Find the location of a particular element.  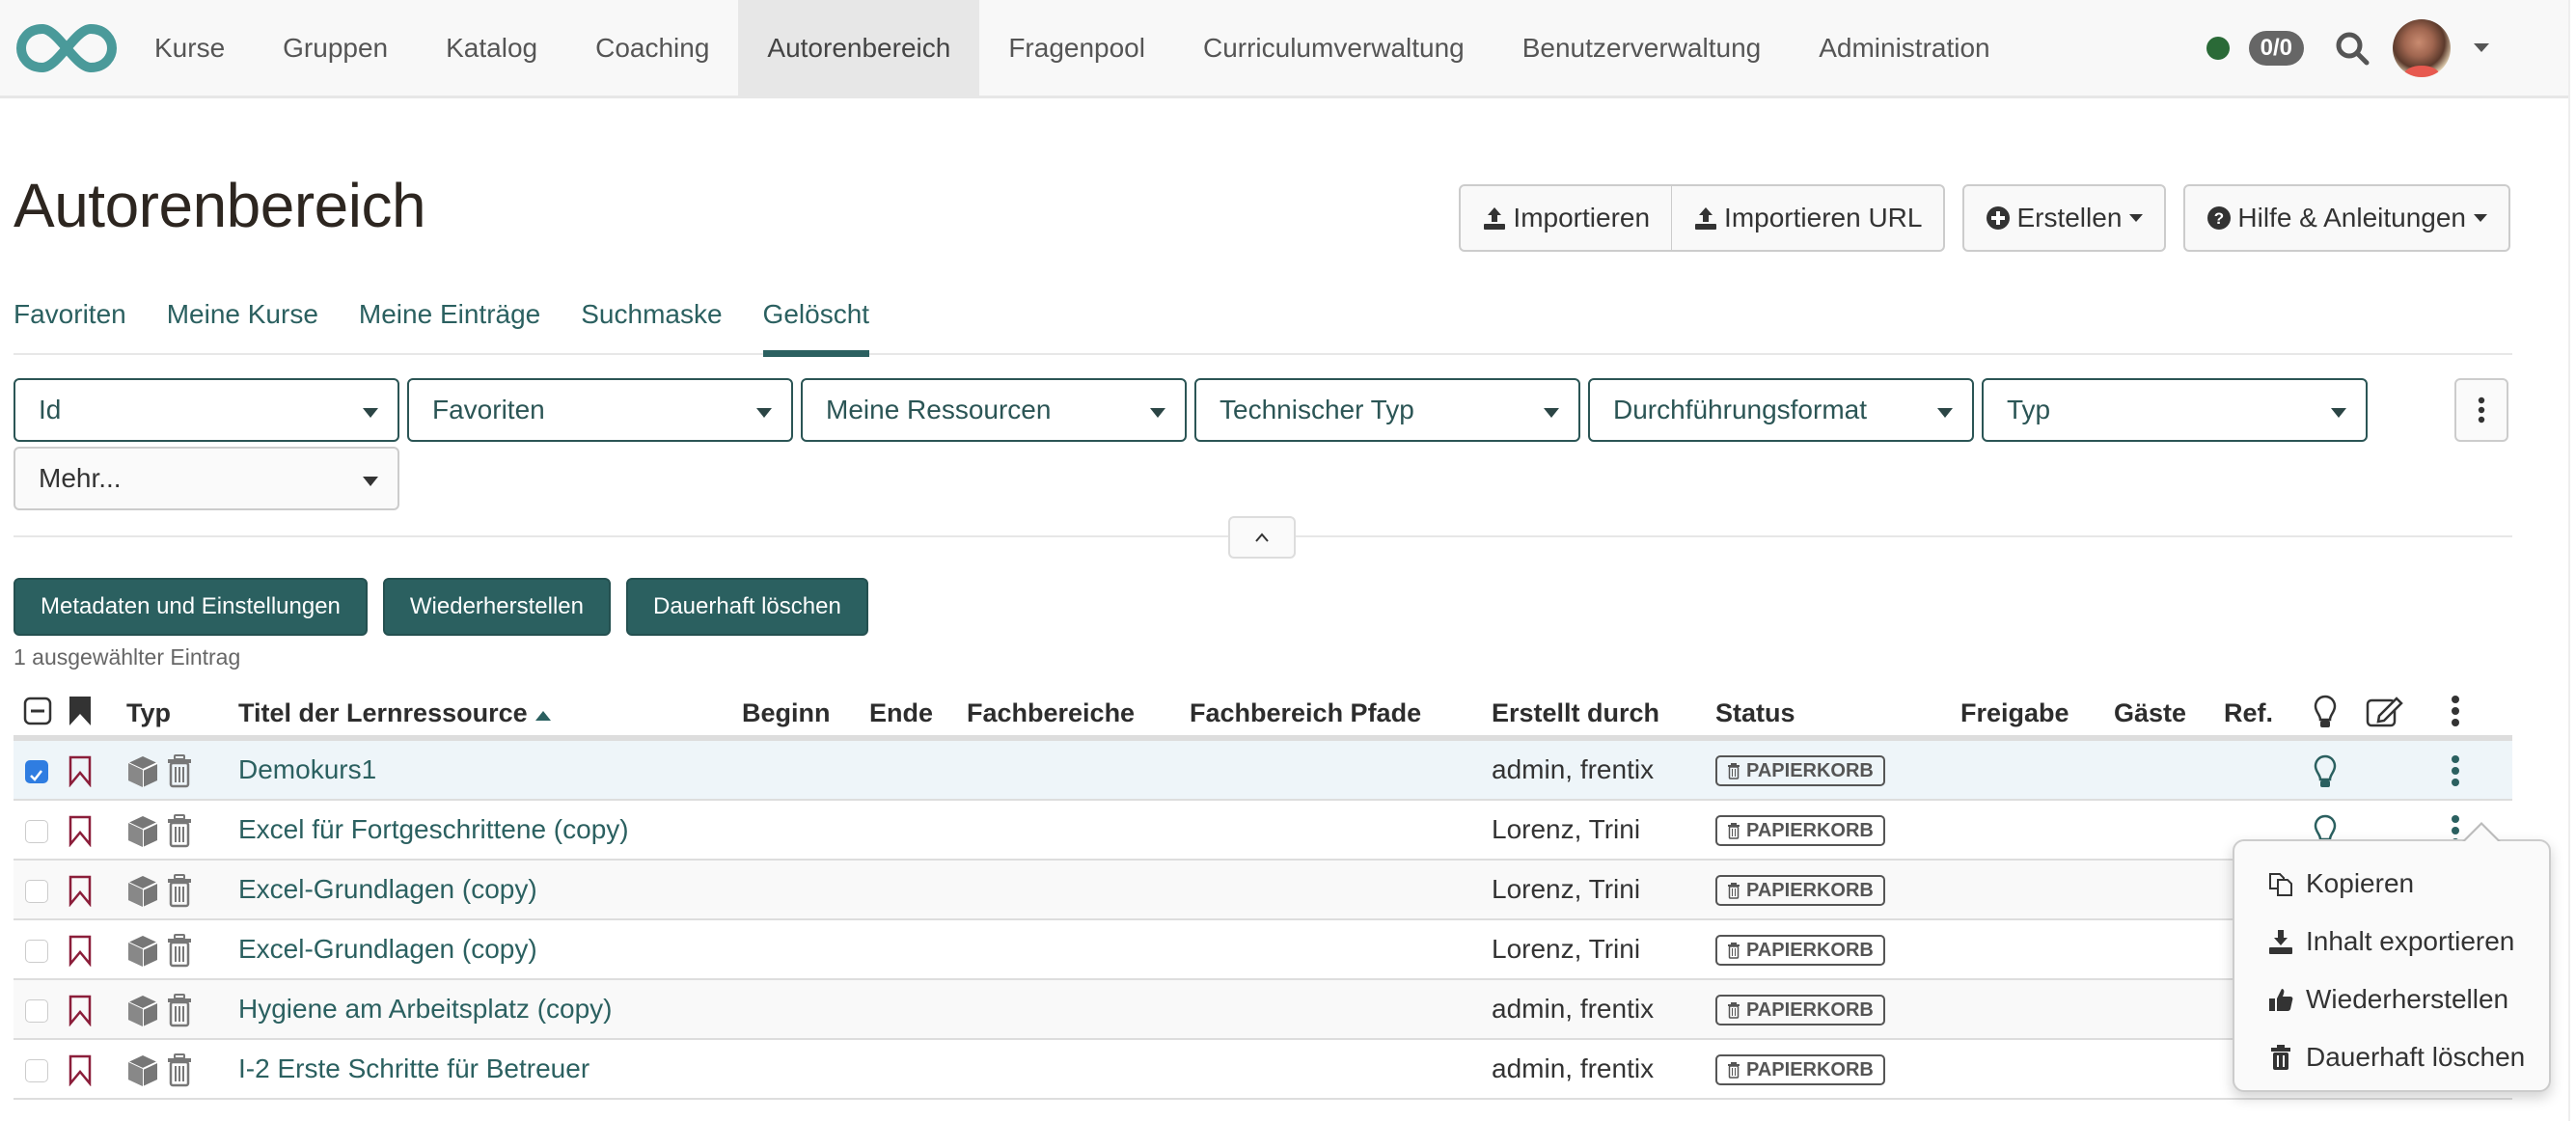

header-release: Freigabe is located at coordinates (2015, 713).